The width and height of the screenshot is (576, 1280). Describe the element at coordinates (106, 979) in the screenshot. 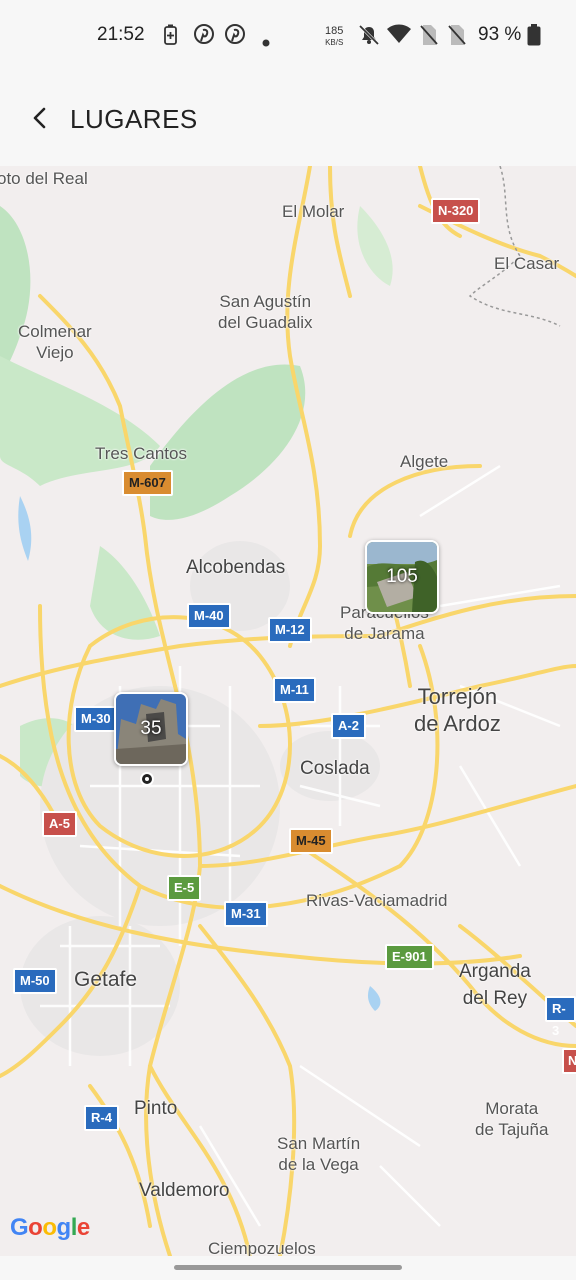

I see `place-label: Getafe` at that location.